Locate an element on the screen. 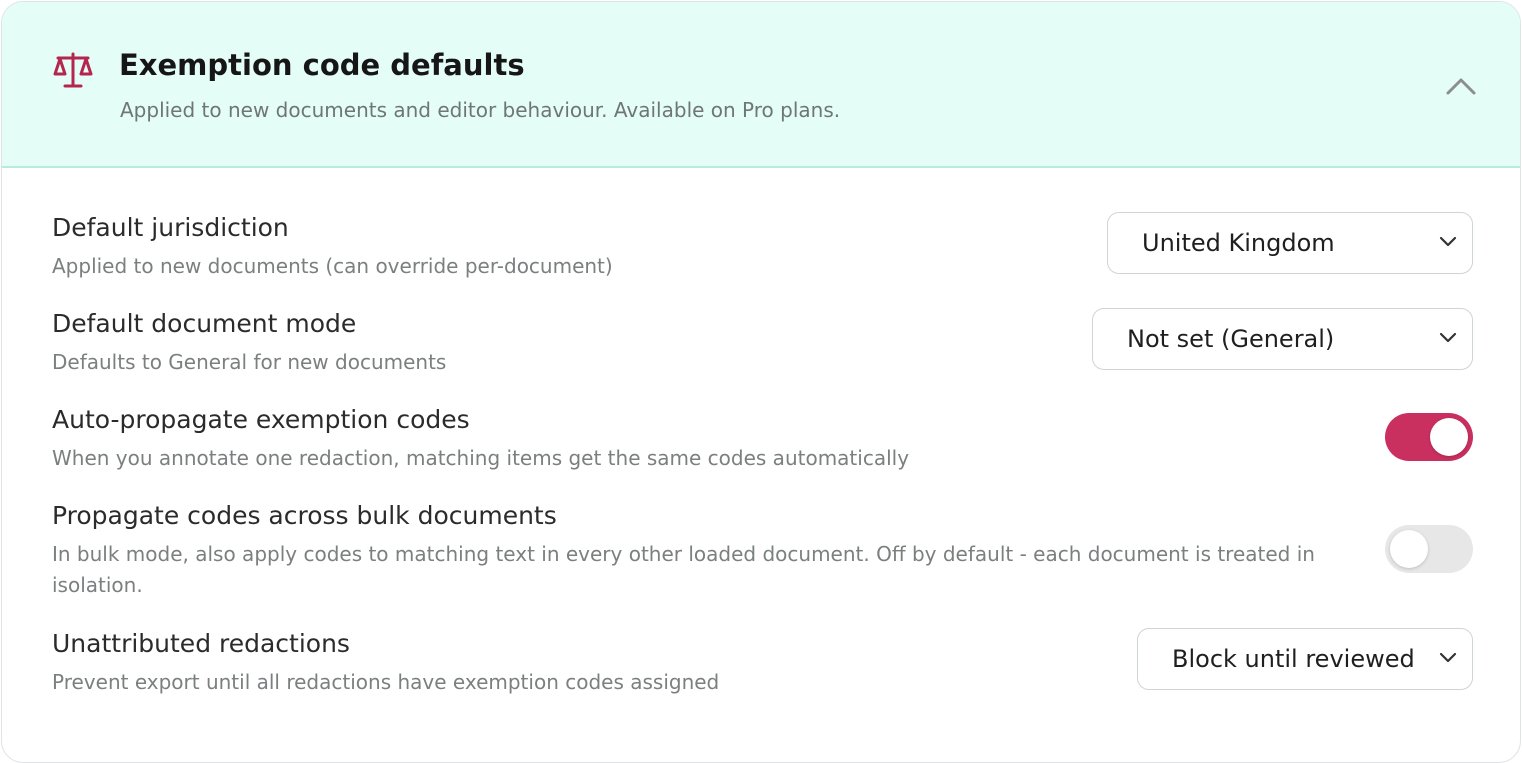 The width and height of the screenshot is (1522, 763). jurisdiction-select: United Kingdom is located at coordinates (1290, 243).